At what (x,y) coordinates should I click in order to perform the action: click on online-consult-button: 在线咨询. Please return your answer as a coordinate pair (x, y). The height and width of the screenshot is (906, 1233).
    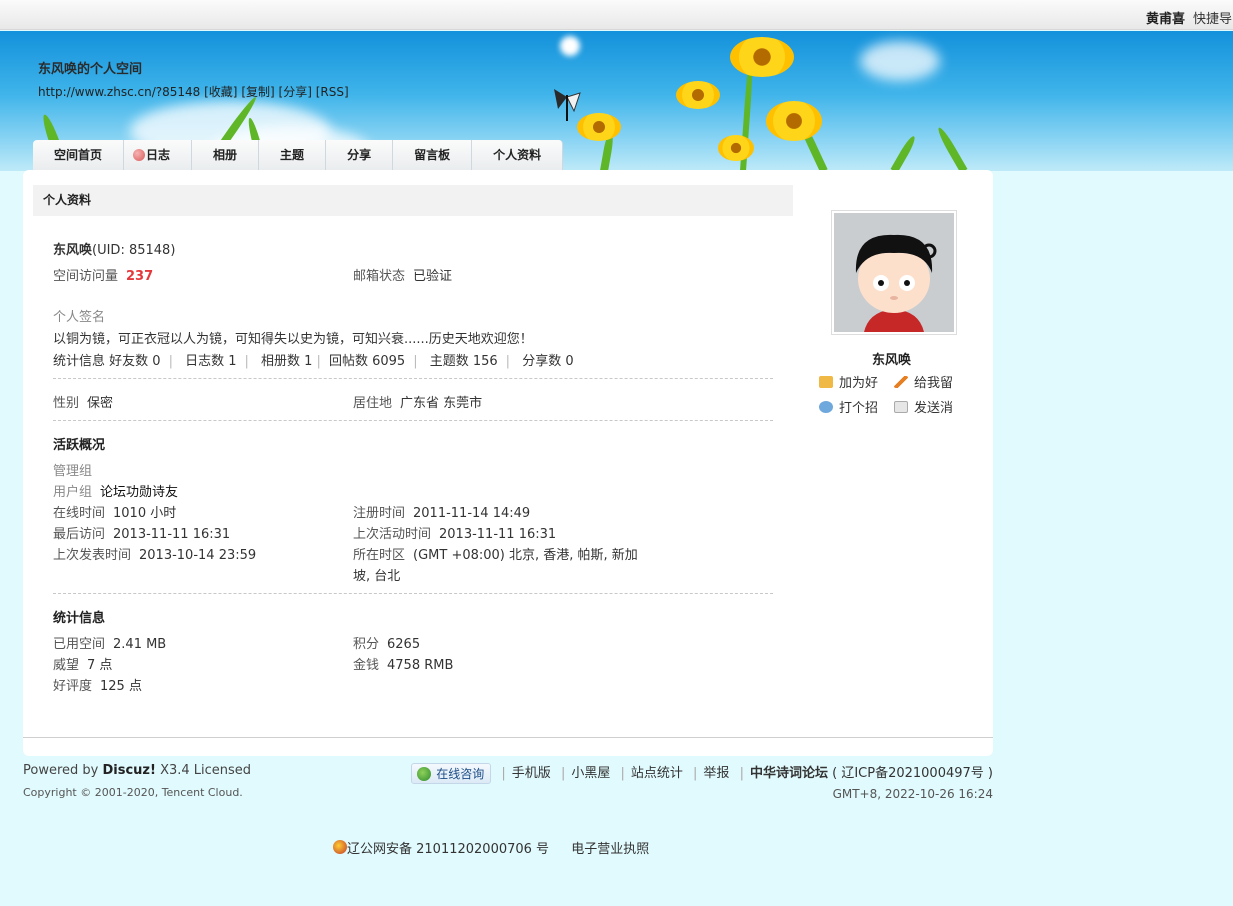
    Looking at the image, I should click on (451, 773).